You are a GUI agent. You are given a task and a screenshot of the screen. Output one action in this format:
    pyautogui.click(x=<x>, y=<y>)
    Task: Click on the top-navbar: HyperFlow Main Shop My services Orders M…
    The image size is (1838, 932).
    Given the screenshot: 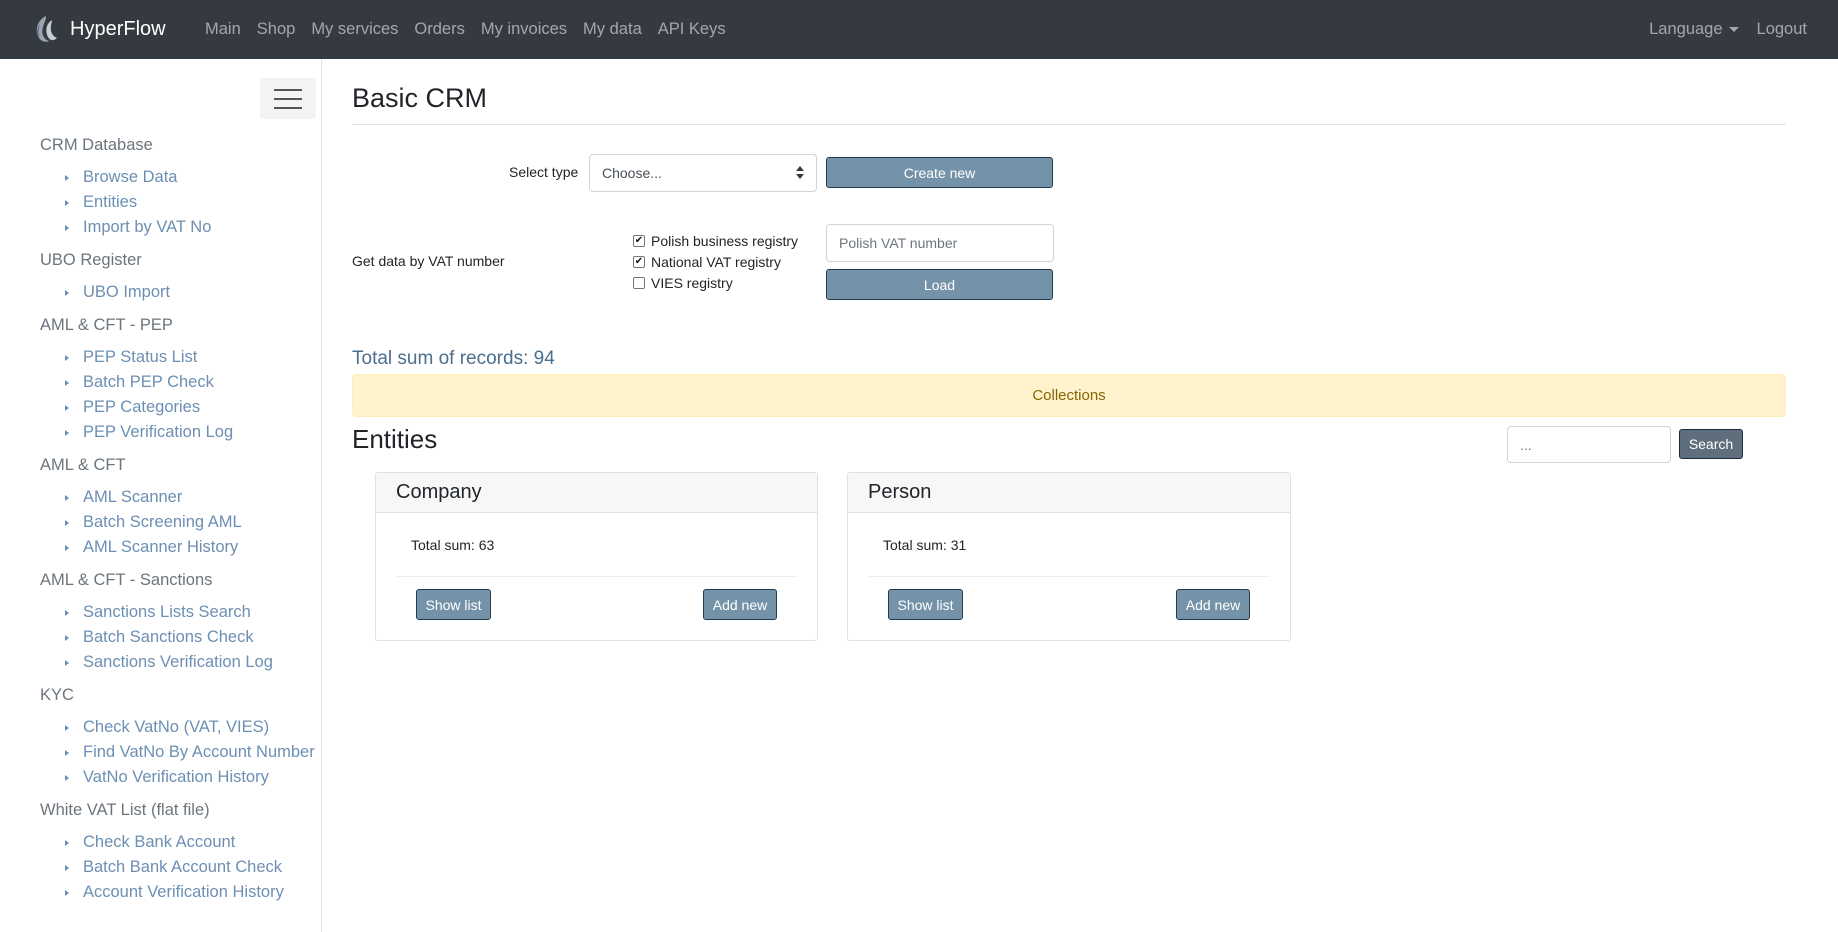 What is the action you would take?
    pyautogui.click(x=919, y=29)
    